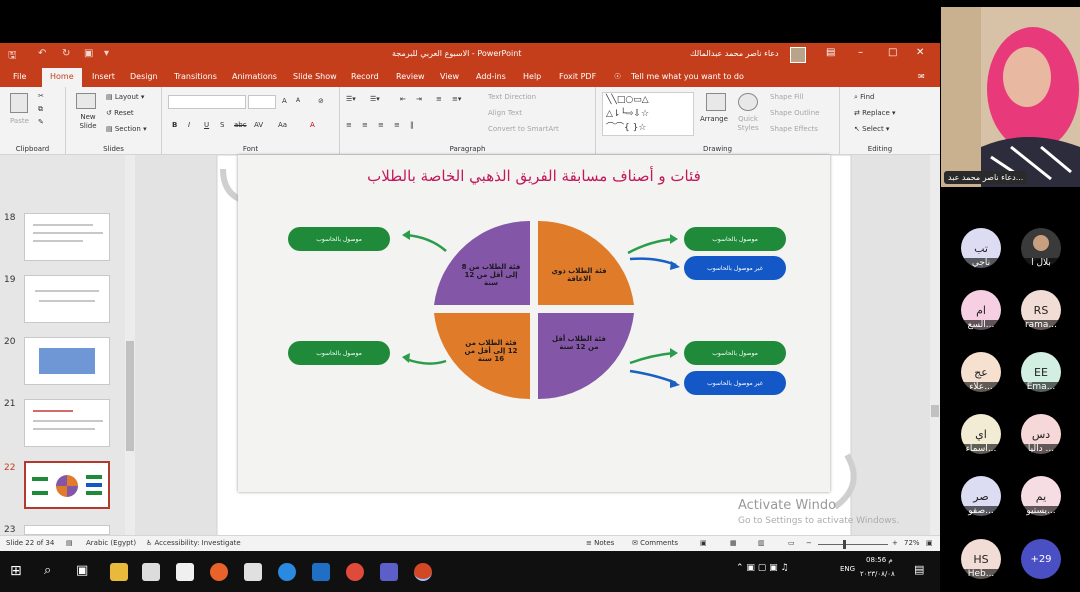 The height and width of the screenshot is (592, 1080). I want to click on firefox-icon, so click(219, 572).